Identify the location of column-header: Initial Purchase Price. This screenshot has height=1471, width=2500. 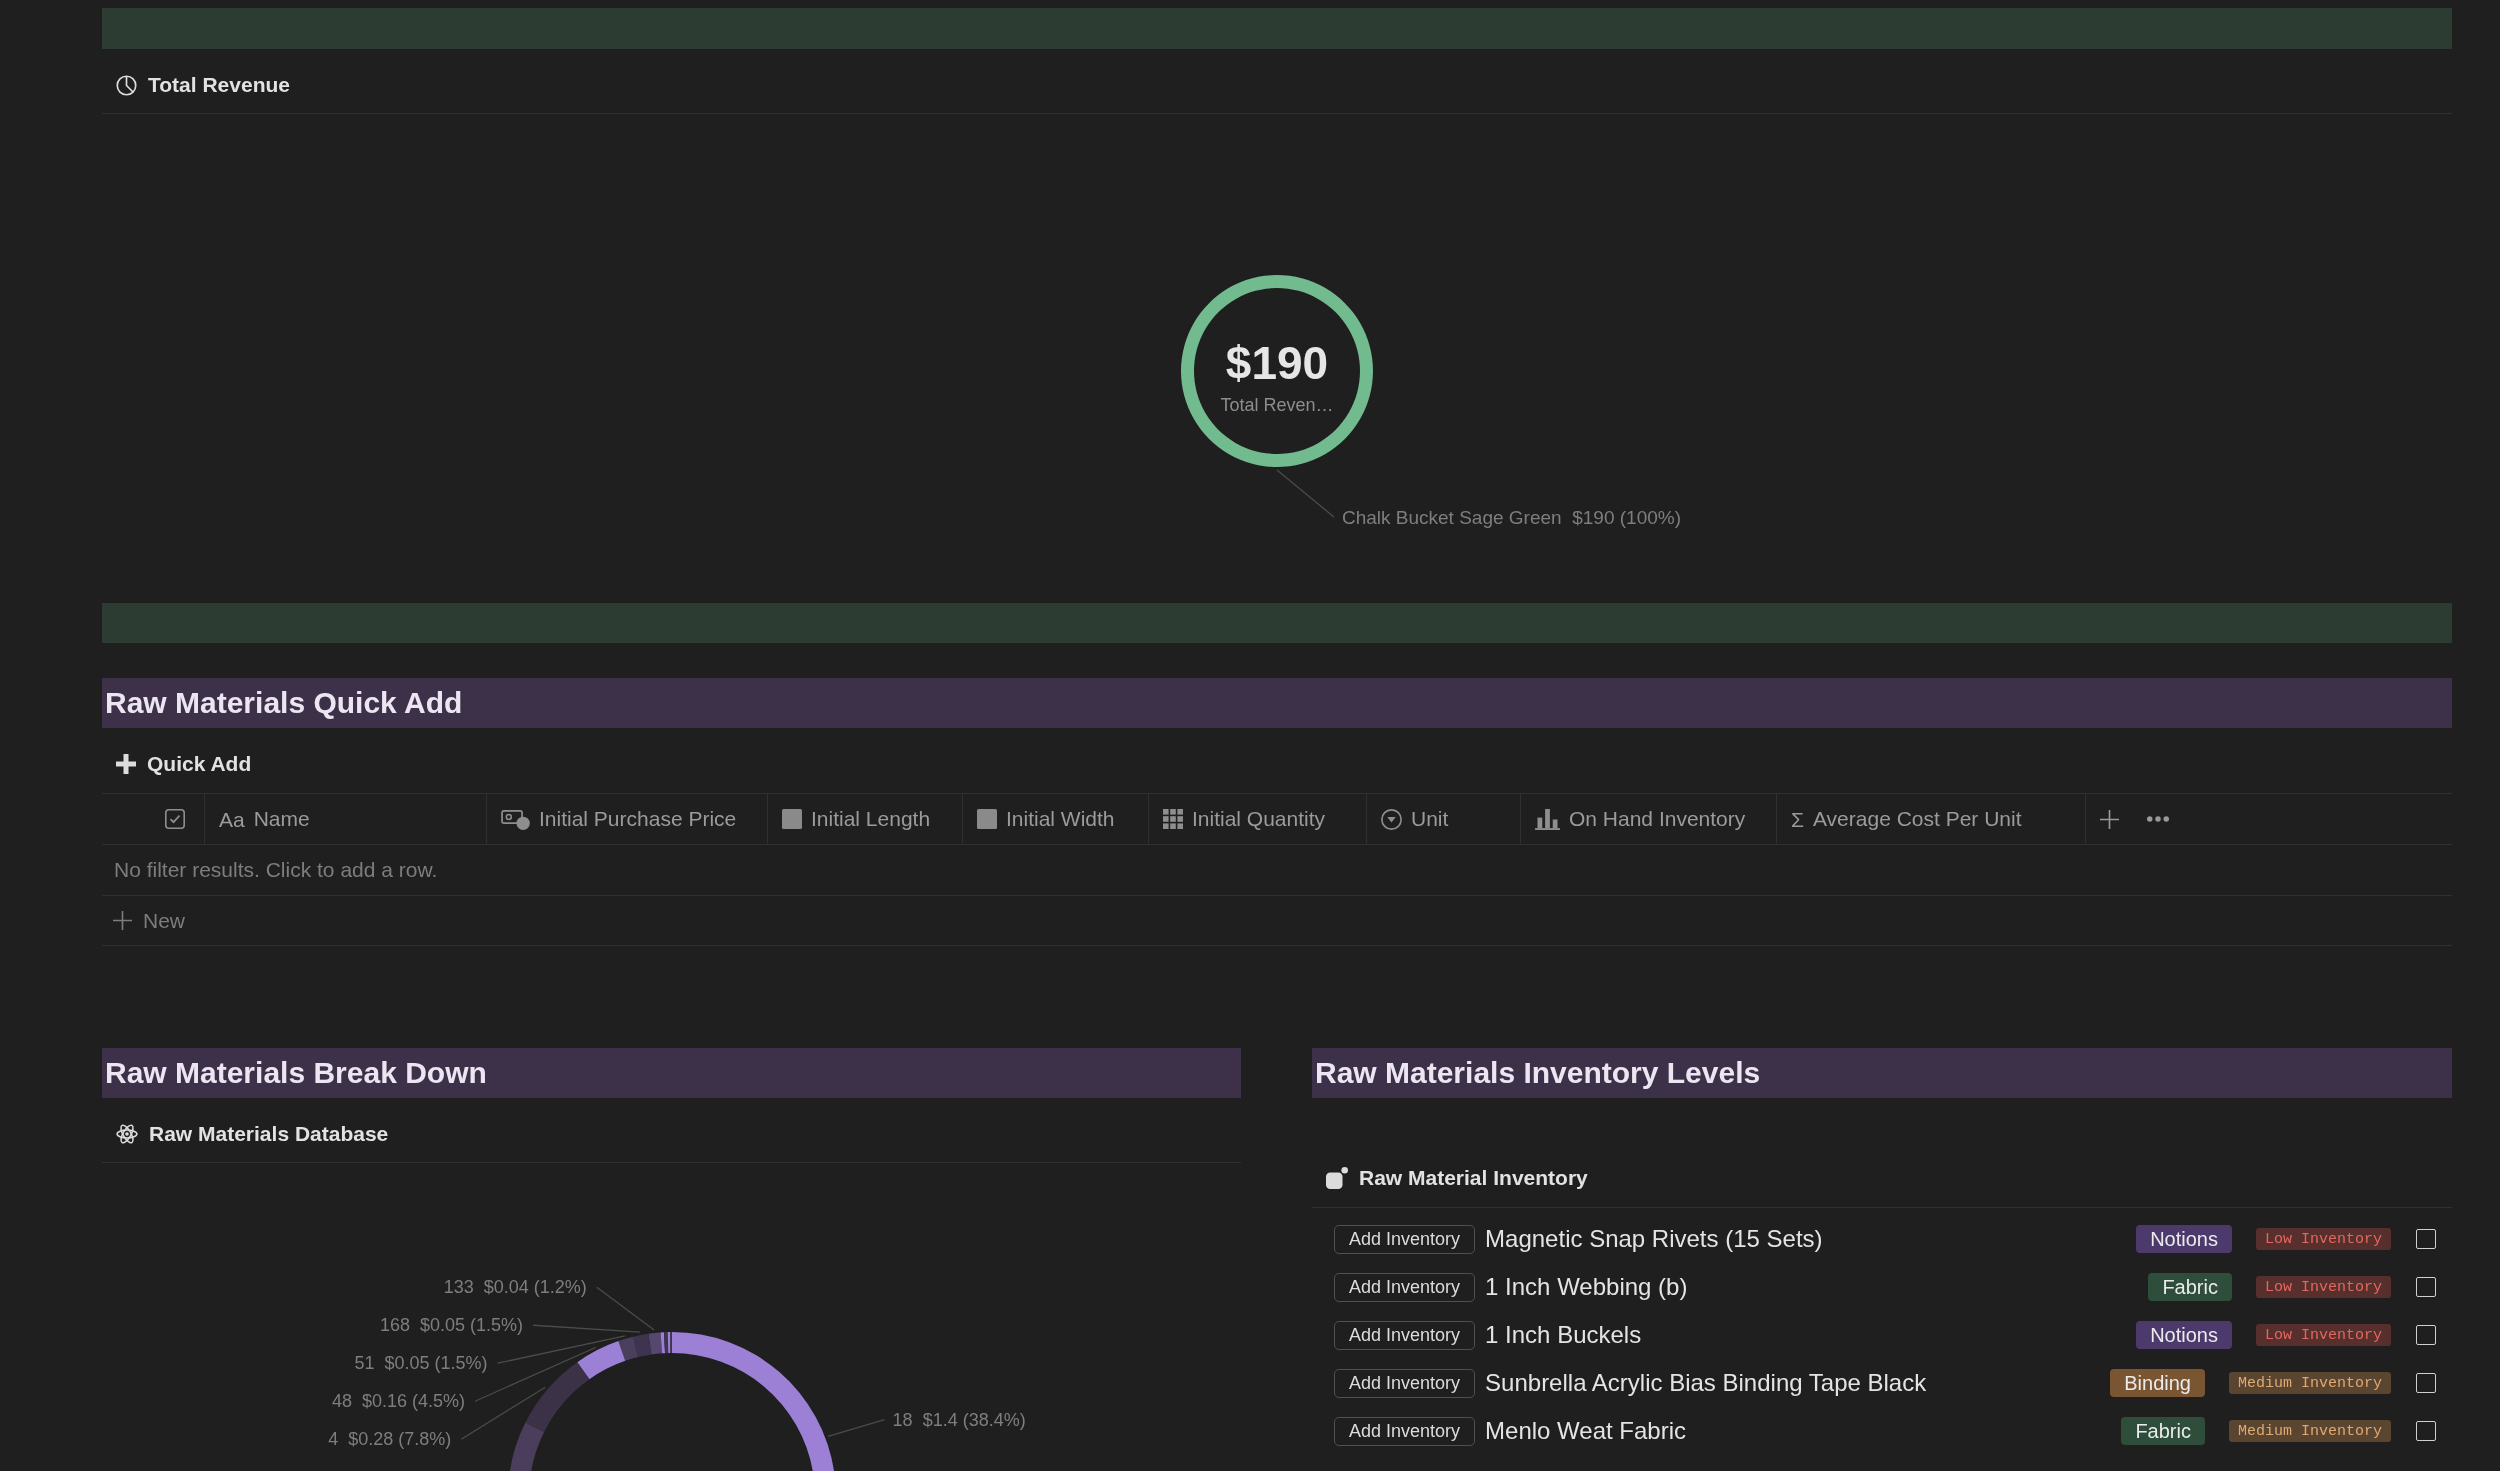
(627, 819).